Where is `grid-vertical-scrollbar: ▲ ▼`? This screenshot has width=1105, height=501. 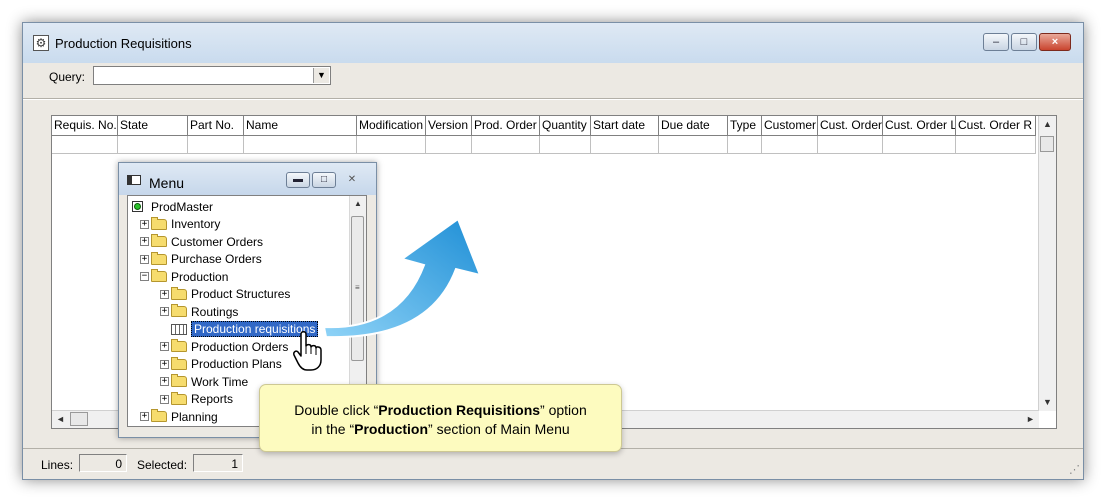 grid-vertical-scrollbar: ▲ ▼ is located at coordinates (1047, 263).